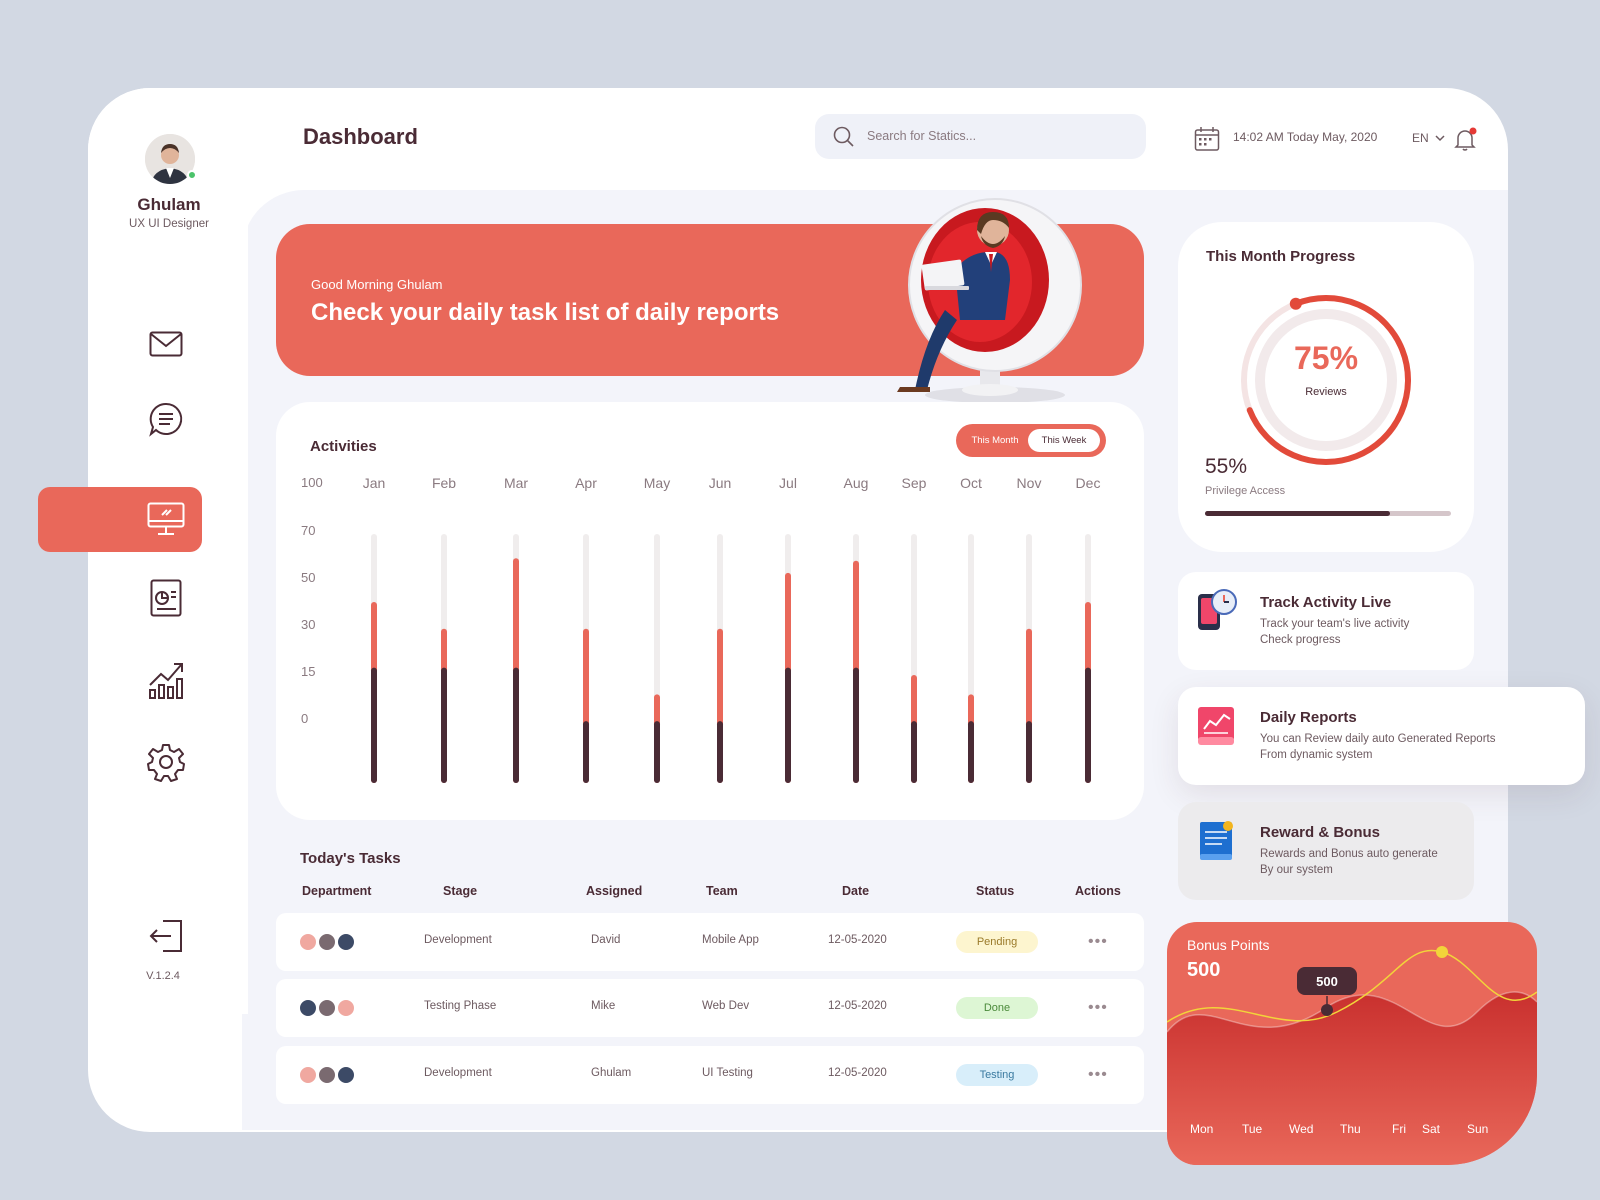 The height and width of the screenshot is (1200, 1600). Describe the element at coordinates (1296, 870) in the screenshot. I see `feature-description: By our system` at that location.